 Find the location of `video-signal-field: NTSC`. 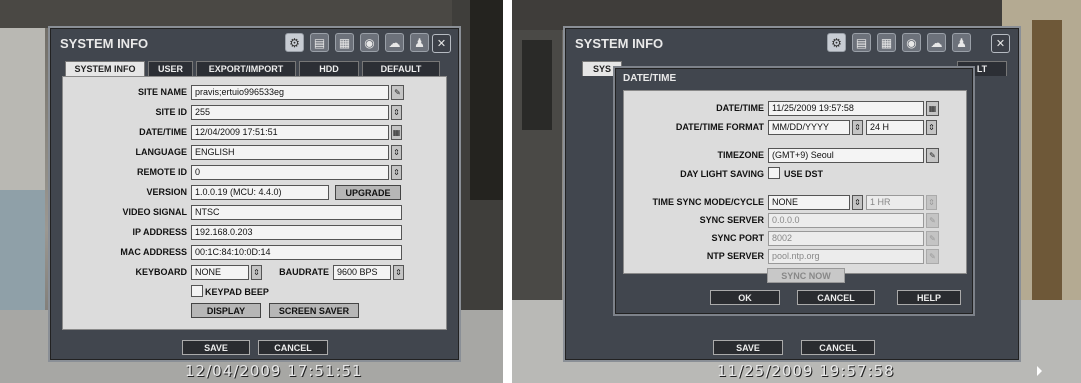

video-signal-field: NTSC is located at coordinates (296, 212).